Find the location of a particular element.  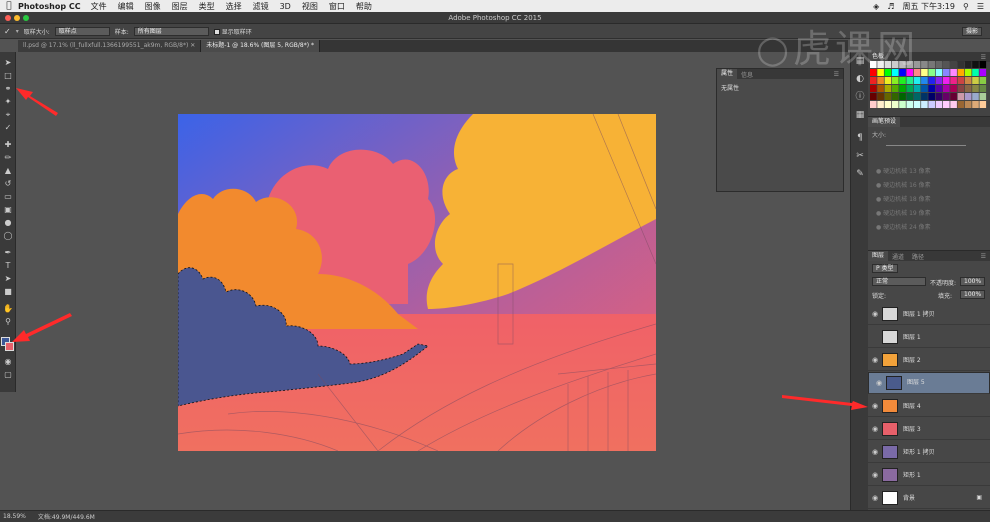

arrow-to-lasso is located at coordinates (37, 102).